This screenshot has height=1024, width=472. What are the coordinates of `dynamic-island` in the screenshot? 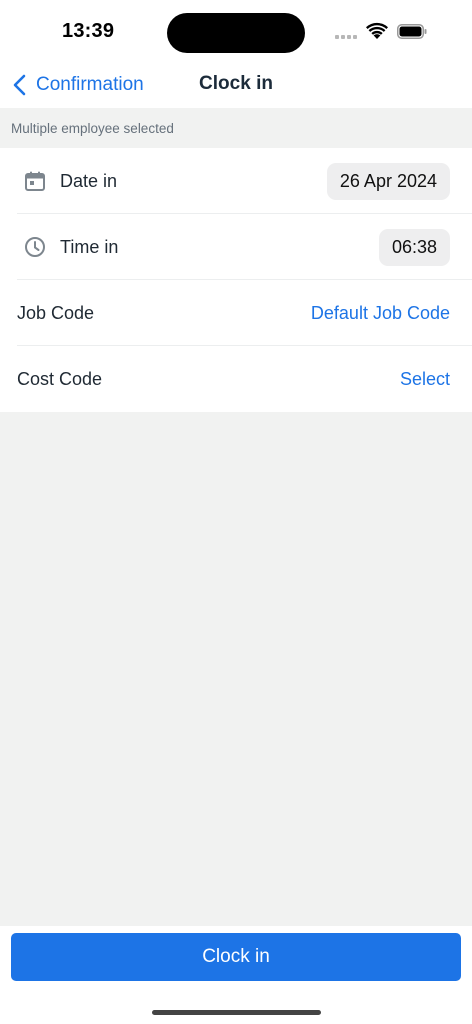 It's located at (236, 33).